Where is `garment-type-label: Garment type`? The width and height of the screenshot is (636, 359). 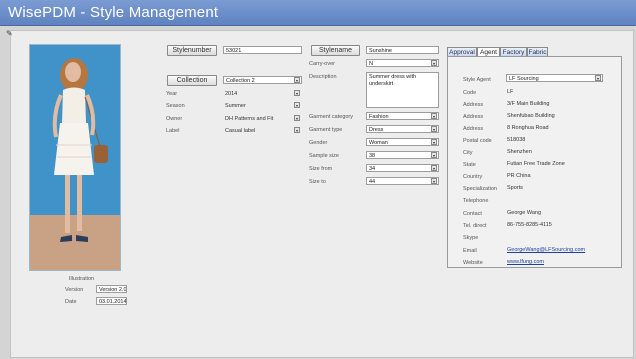 garment-type-label: Garment type is located at coordinates (326, 130).